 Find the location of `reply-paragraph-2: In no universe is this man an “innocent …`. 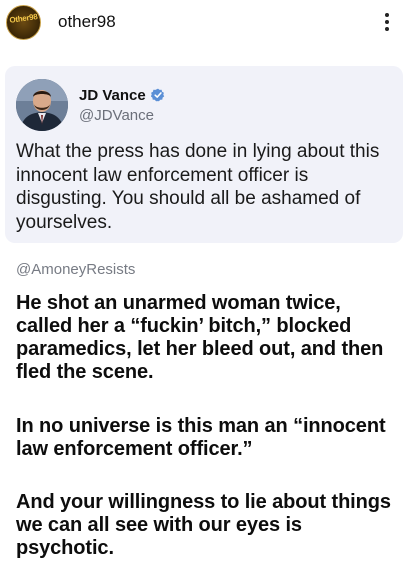

reply-paragraph-2: In no universe is this man an “innocent … is located at coordinates (201, 437).